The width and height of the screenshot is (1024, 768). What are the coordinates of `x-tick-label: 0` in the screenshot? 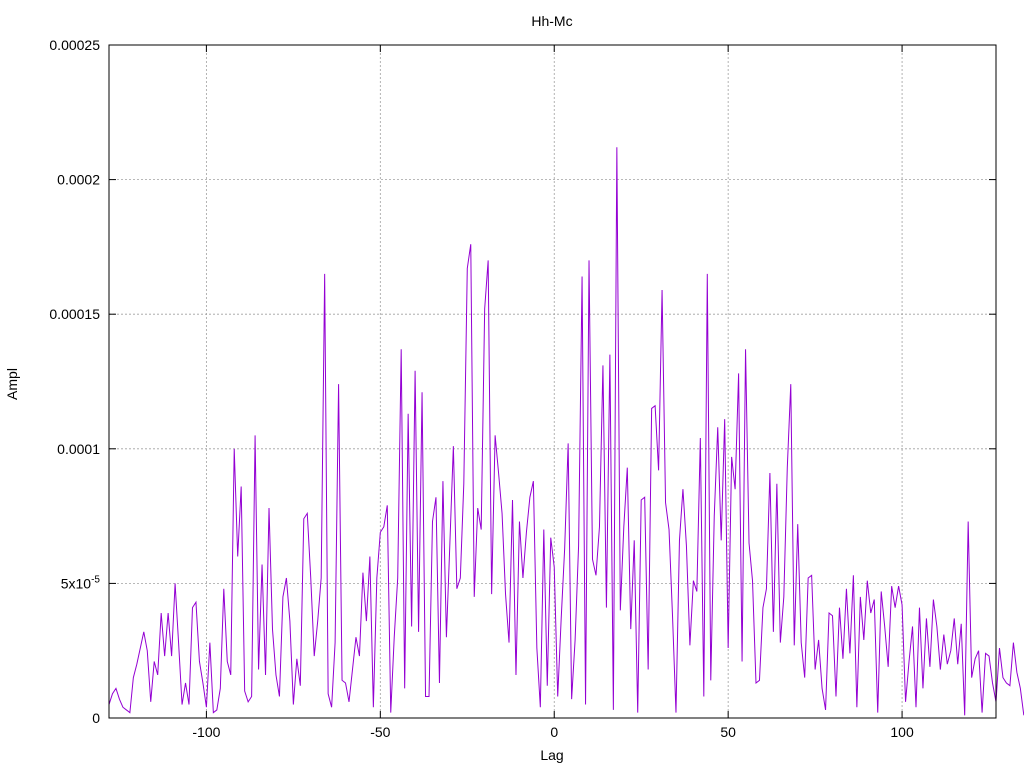 It's located at (554, 732).